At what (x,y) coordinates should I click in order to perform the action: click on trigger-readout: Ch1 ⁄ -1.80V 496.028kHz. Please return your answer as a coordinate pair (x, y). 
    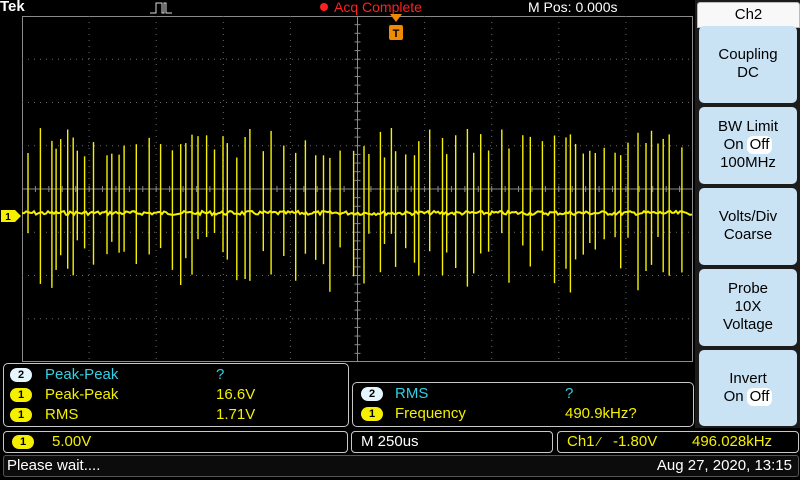
    Looking at the image, I should click on (678, 442).